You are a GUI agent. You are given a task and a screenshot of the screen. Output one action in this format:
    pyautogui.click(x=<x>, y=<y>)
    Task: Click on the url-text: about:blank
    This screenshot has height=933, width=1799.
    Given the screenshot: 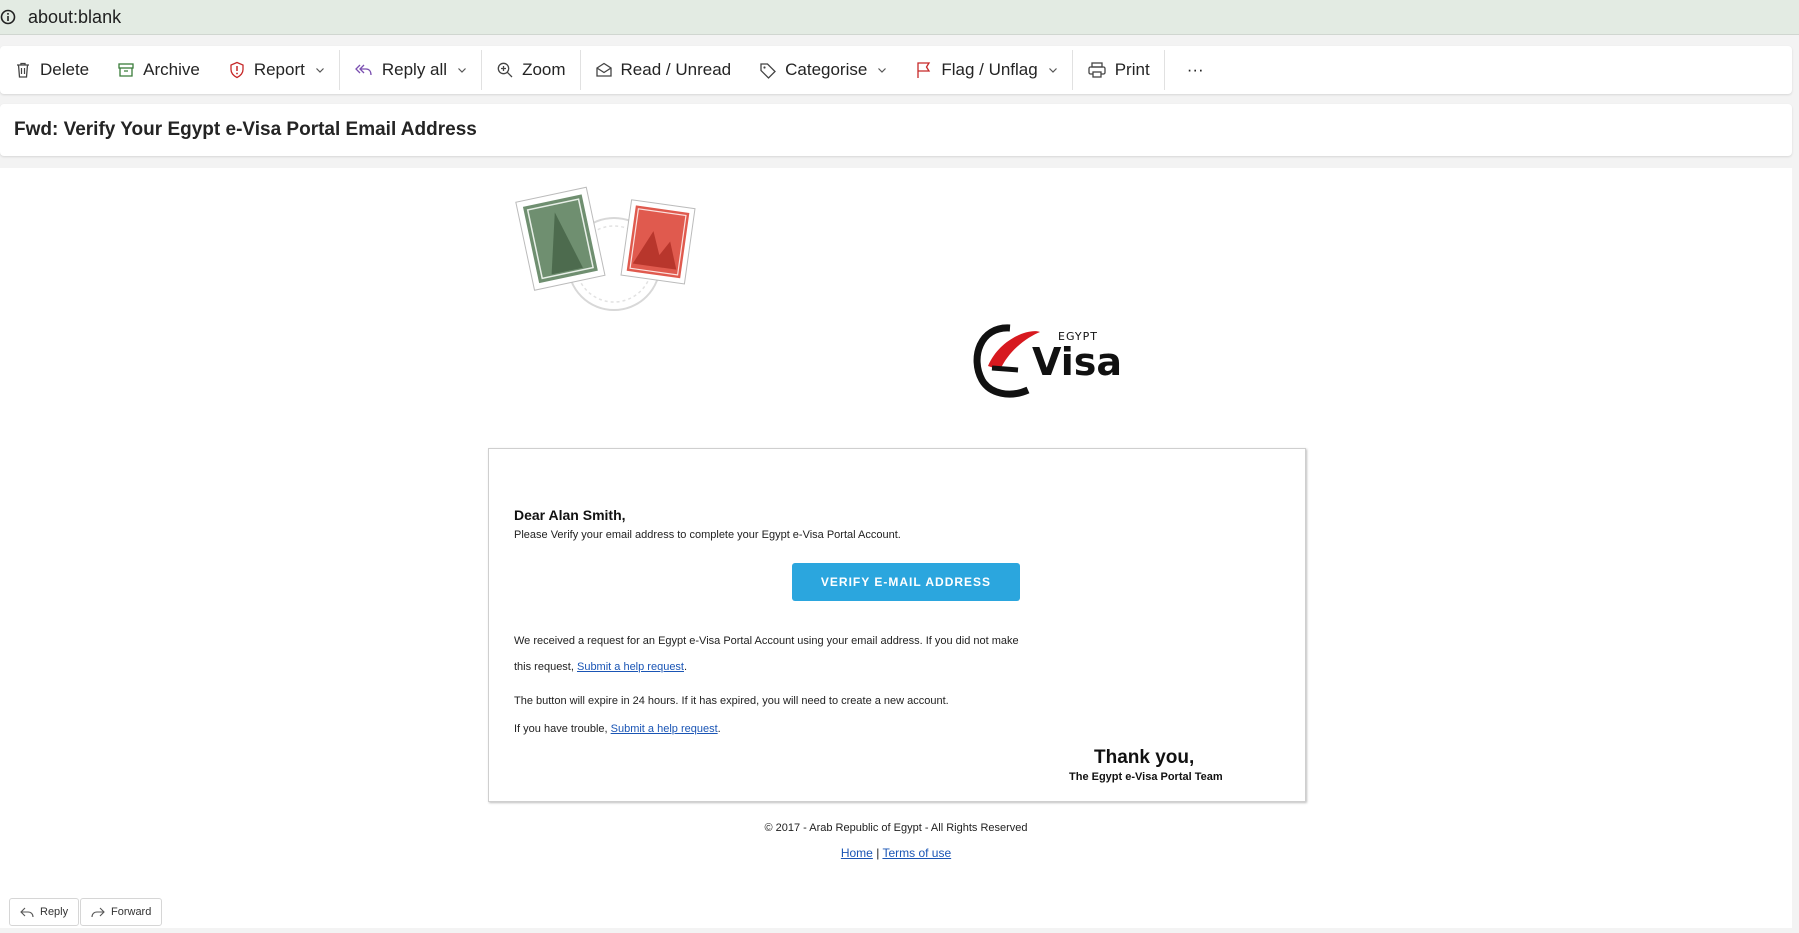 What is the action you would take?
    pyautogui.click(x=74, y=17)
    